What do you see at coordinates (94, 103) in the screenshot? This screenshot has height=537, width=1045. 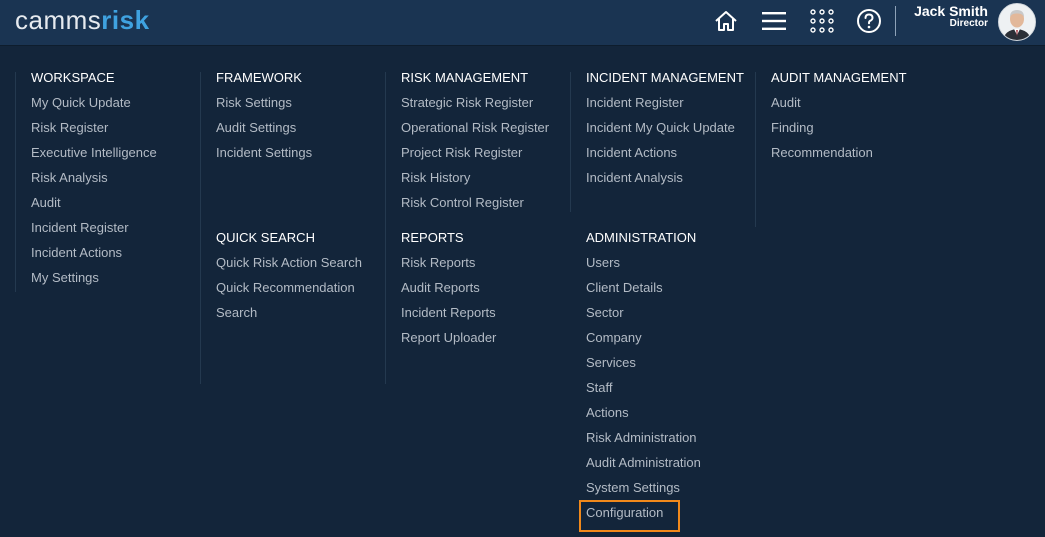 I see `menu-item-my-quick-update: My Quick Update` at bounding box center [94, 103].